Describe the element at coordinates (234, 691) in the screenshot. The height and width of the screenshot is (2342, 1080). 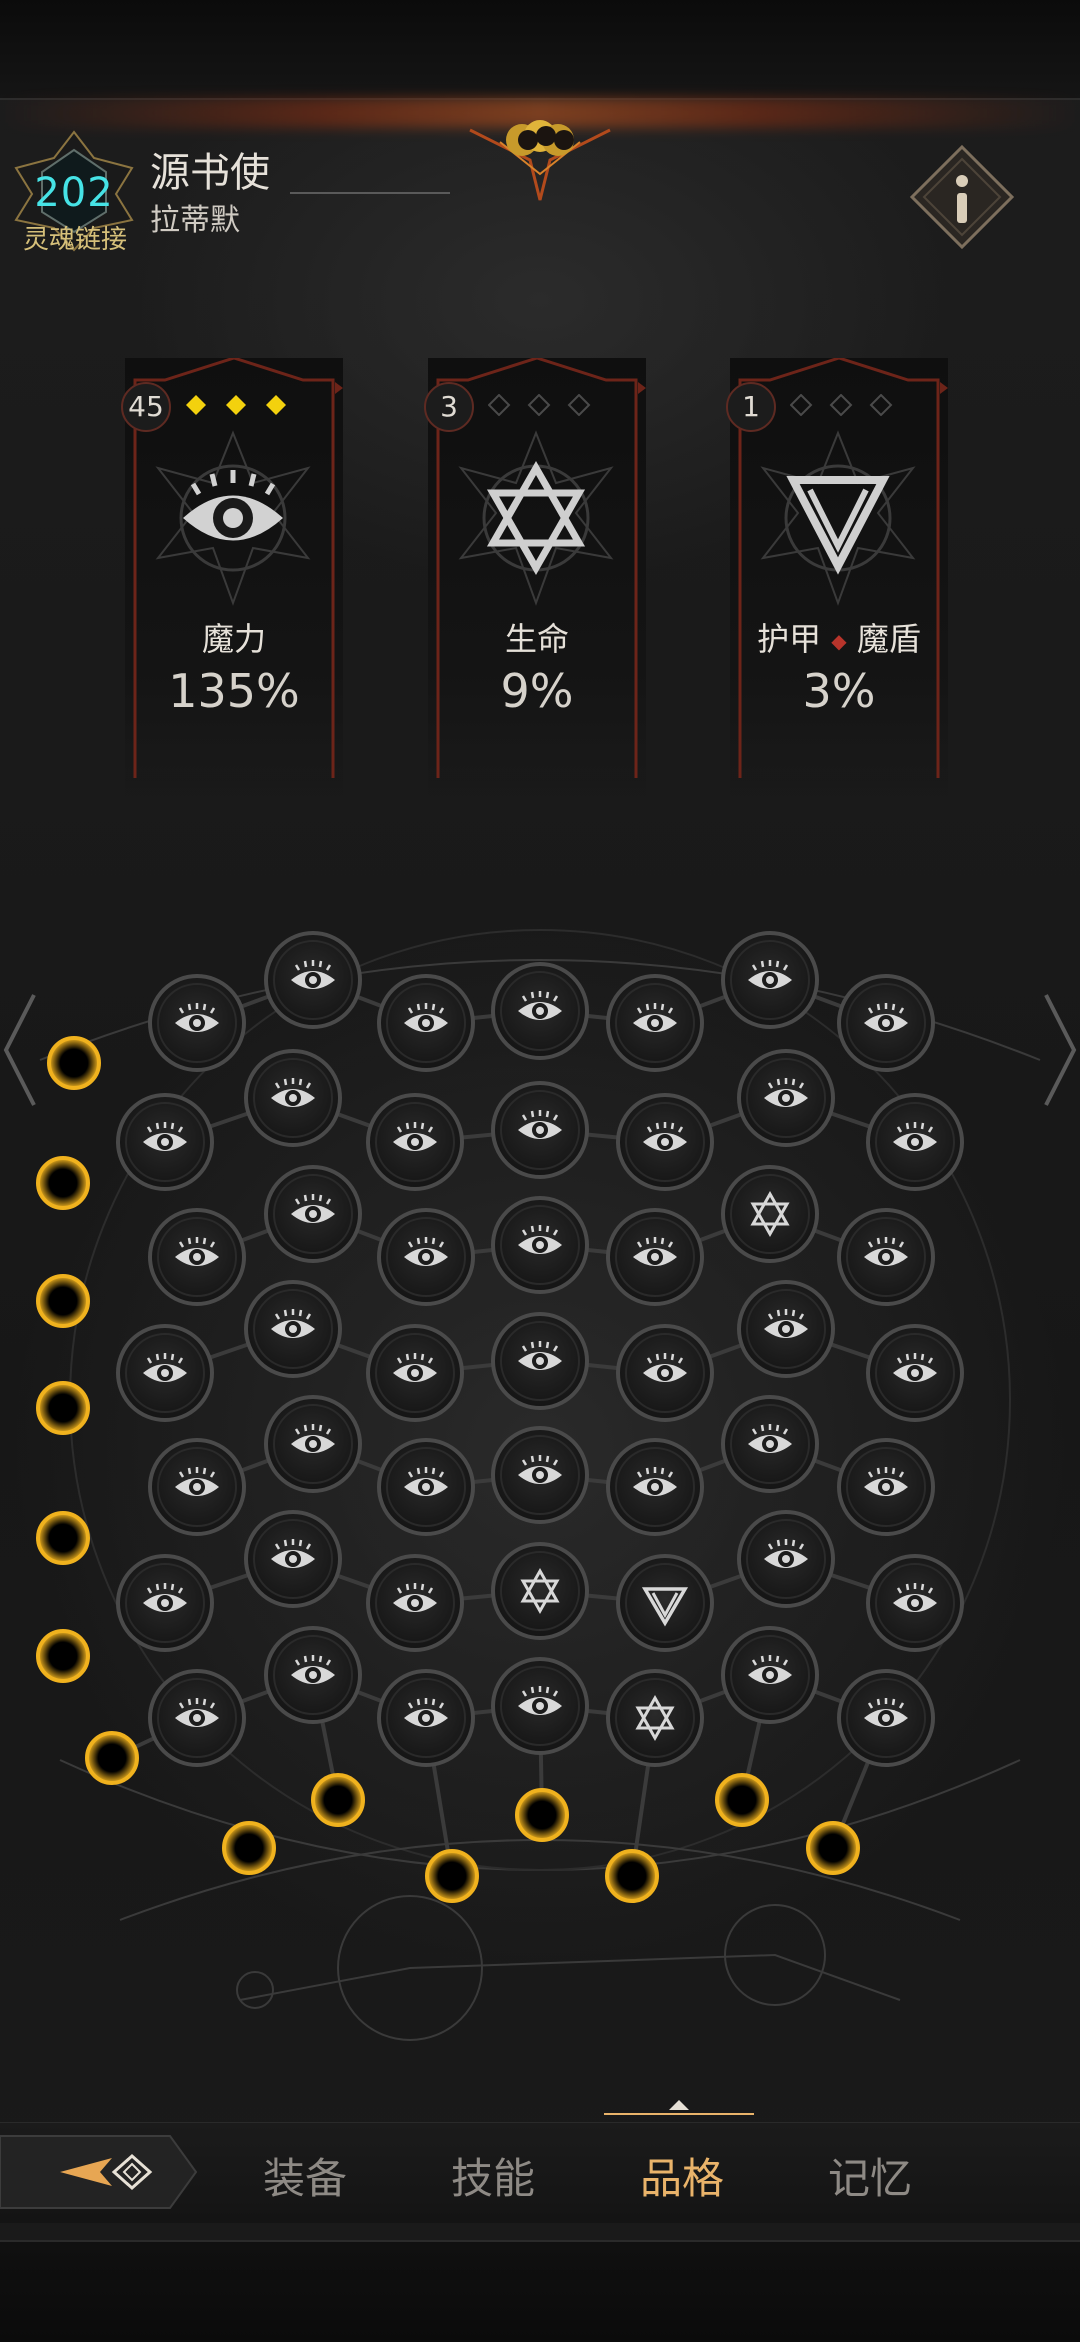
I see `card-value: 135%` at that location.